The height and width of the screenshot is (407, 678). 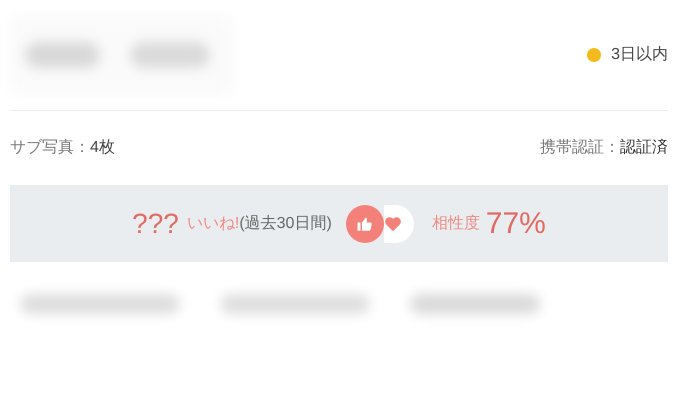 What do you see at coordinates (285, 224) in the screenshot?
I see `like-period: (過去30日間)` at bounding box center [285, 224].